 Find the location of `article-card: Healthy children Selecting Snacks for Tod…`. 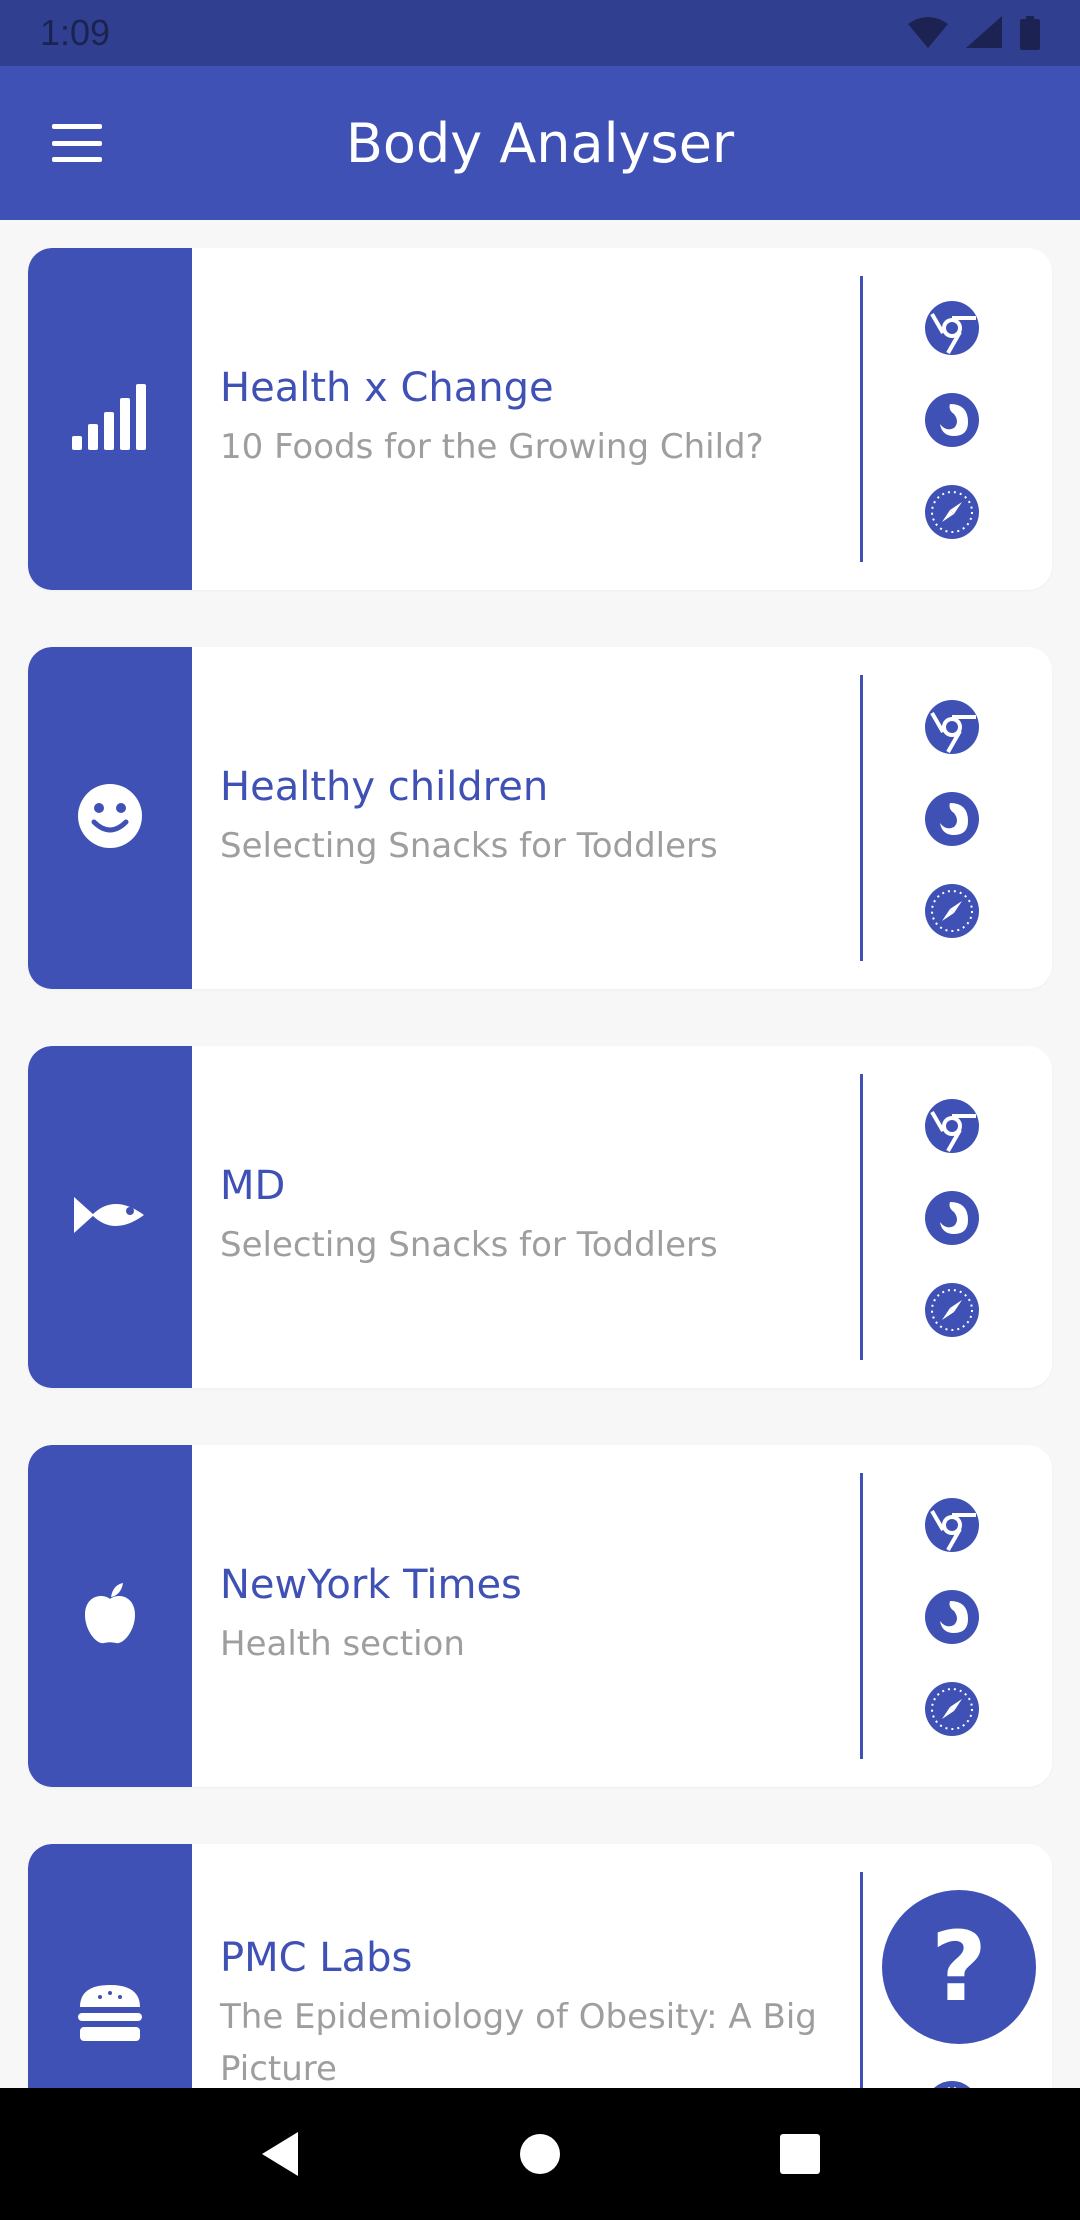

article-card: Healthy children Selecting Snacks for Tod… is located at coordinates (540, 818).